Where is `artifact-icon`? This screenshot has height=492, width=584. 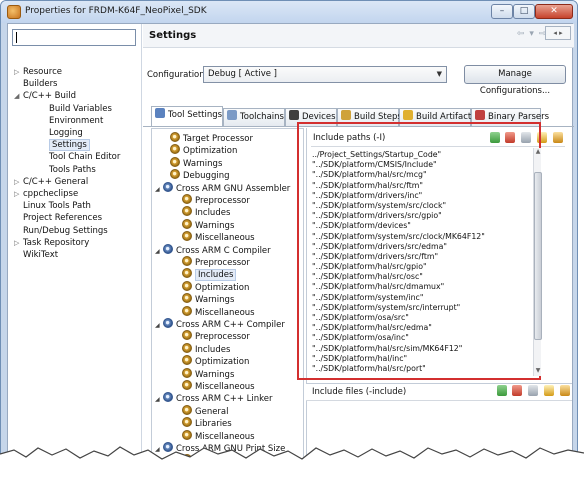 artifact-icon is located at coordinates (408, 115).